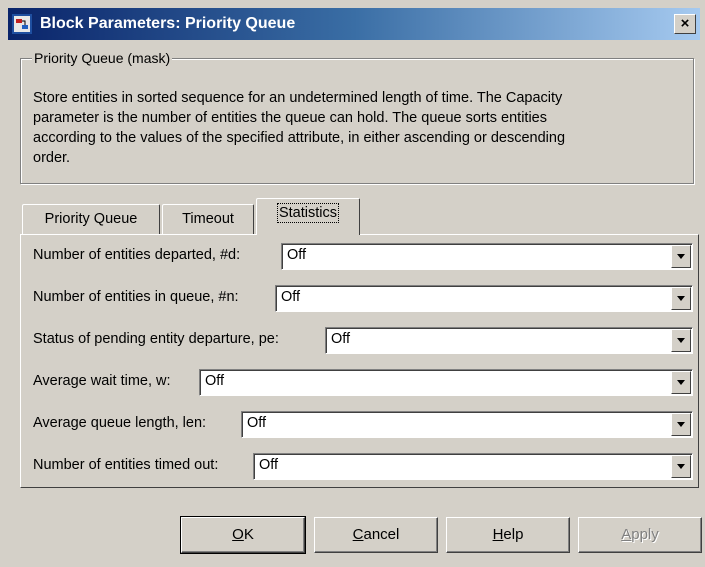  I want to click on stat-row-timed-out: Number of entities timed out: Off, so click(363, 467).